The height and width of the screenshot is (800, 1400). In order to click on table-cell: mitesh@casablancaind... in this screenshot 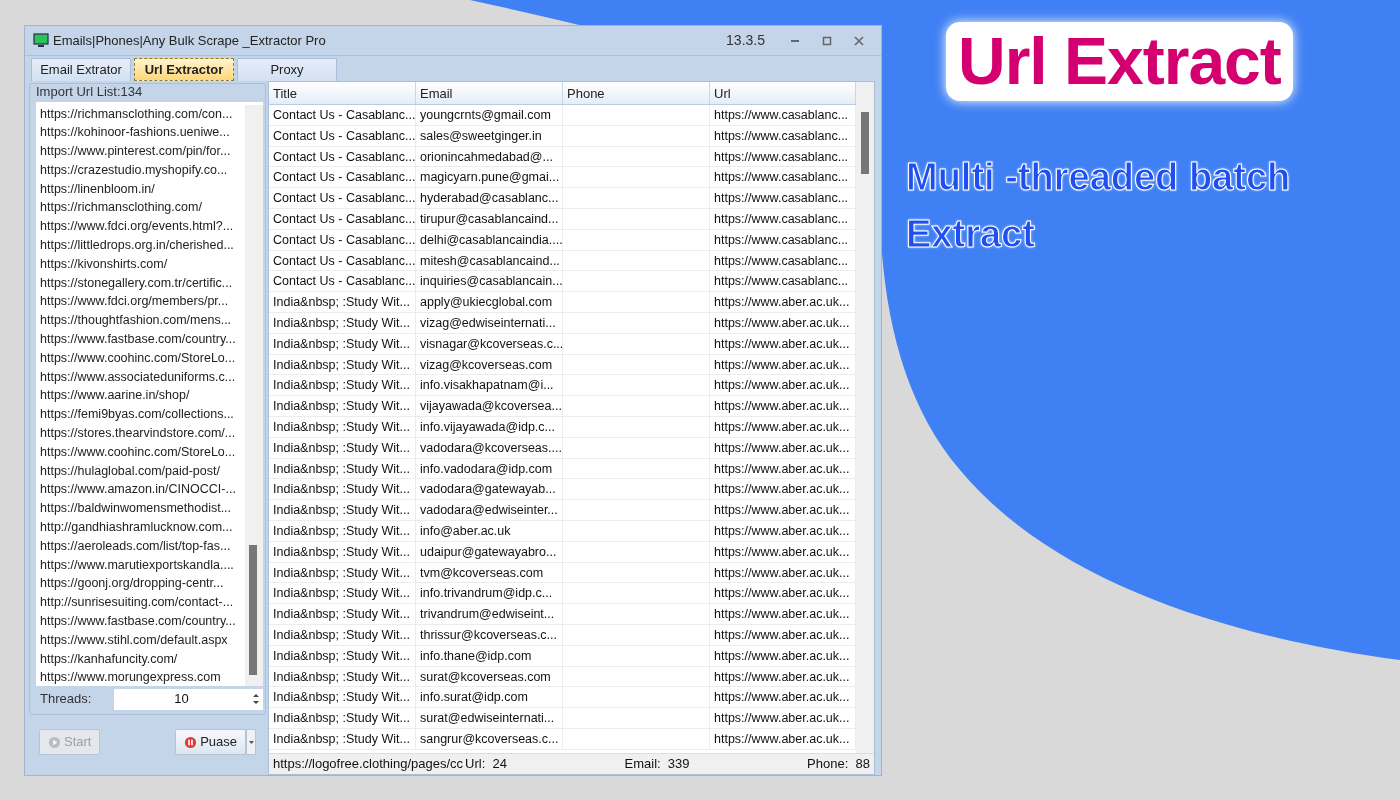, I will do `click(489, 260)`.